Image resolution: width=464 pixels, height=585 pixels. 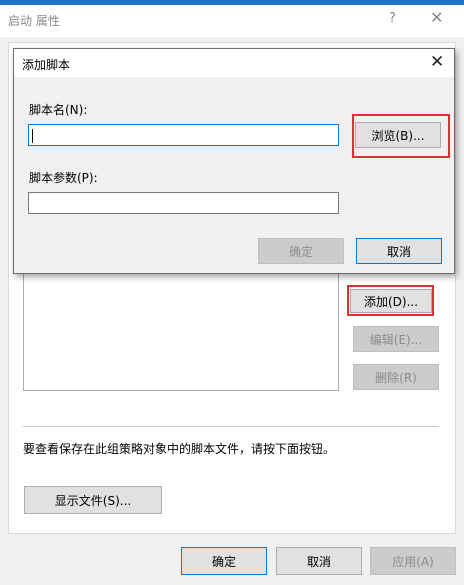 What do you see at coordinates (437, 62) in the screenshot?
I see `dialog-close-icon: ✕` at bounding box center [437, 62].